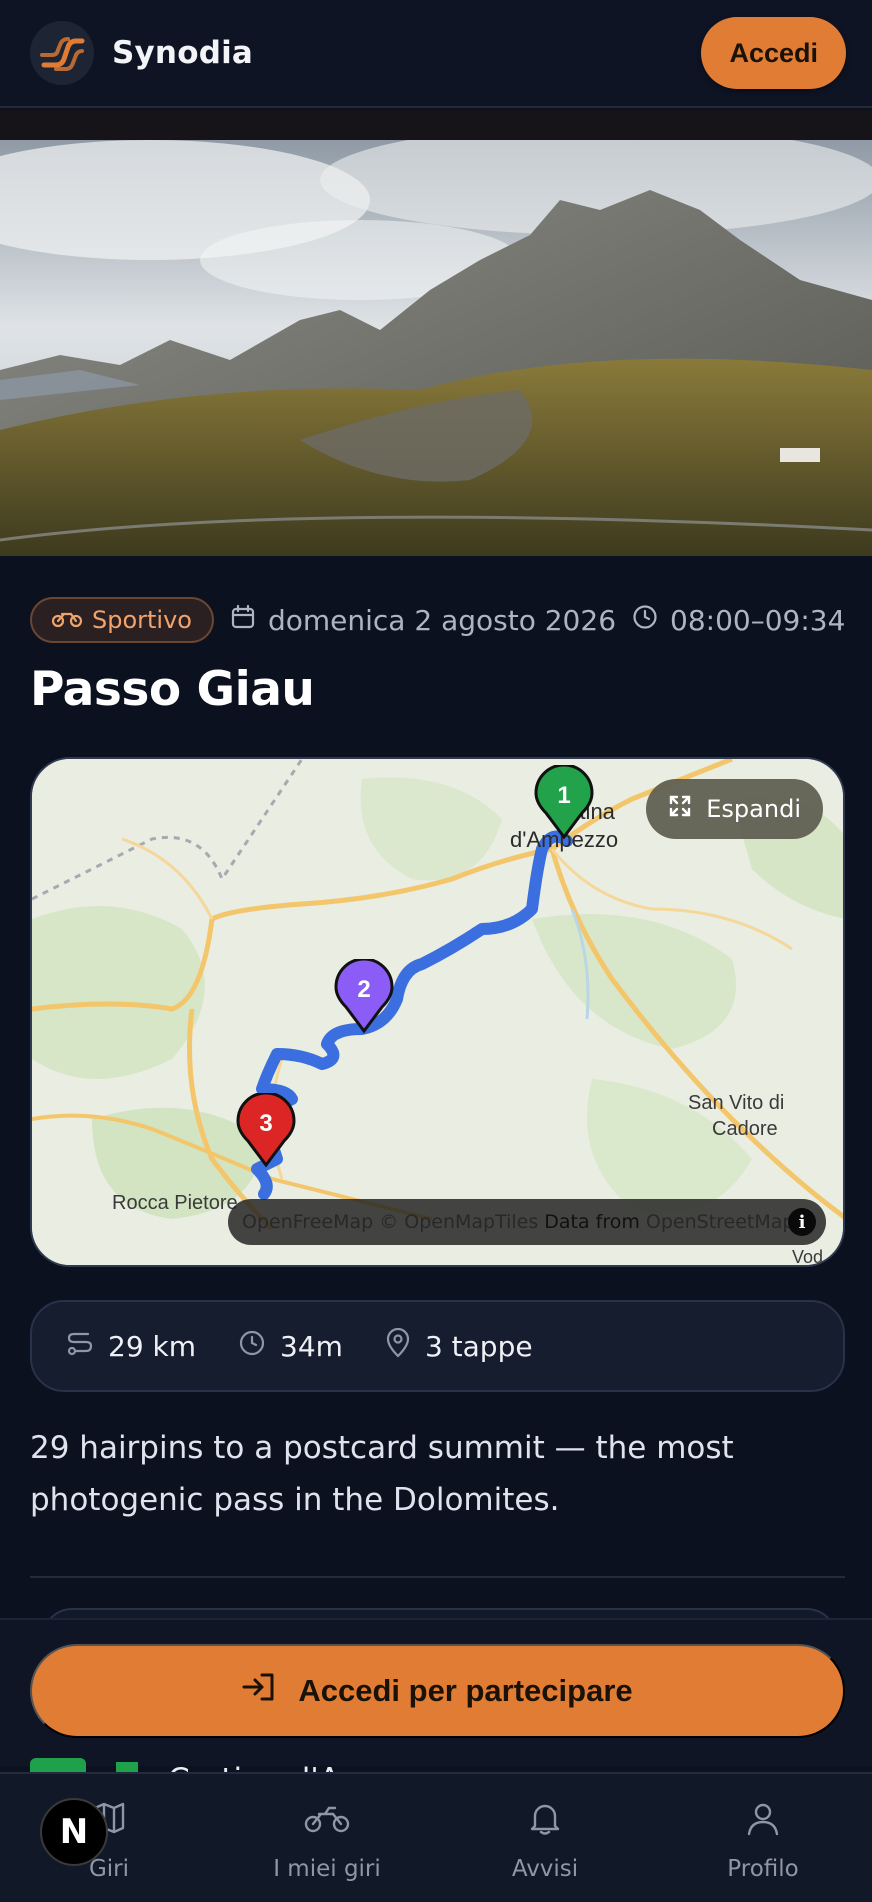 This screenshot has height=1902, width=872. I want to click on stat-stops: 3 tappe, so click(459, 1346).